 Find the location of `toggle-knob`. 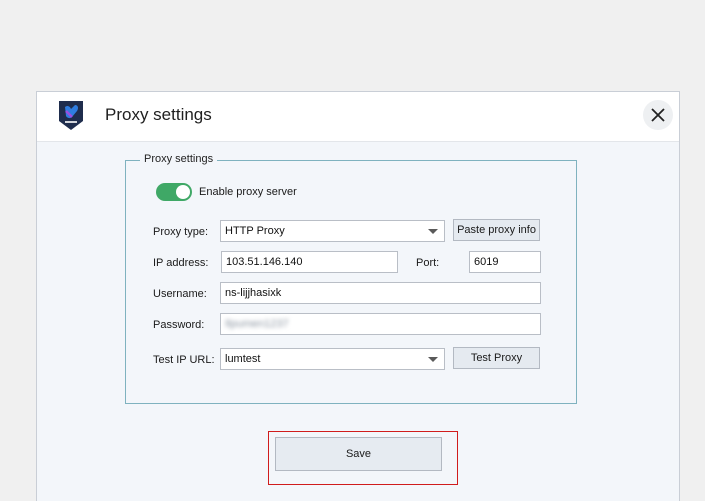

toggle-knob is located at coordinates (183, 192).